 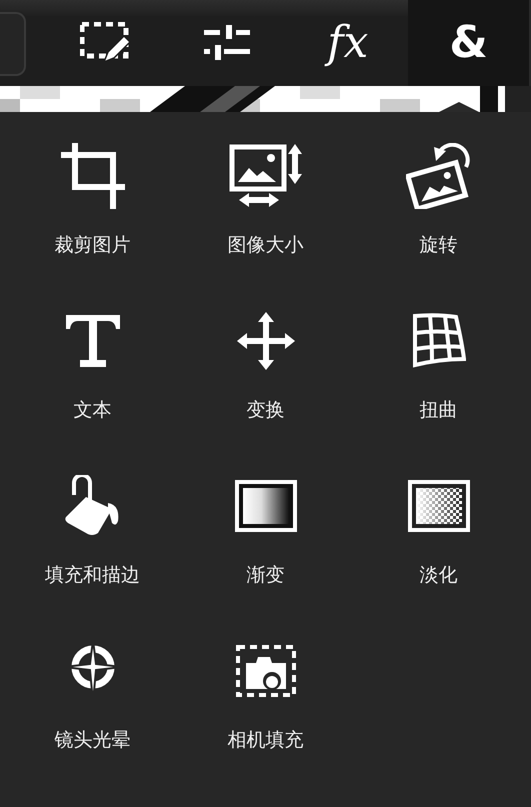 I want to click on tool-label: 图像大小, so click(x=266, y=245).